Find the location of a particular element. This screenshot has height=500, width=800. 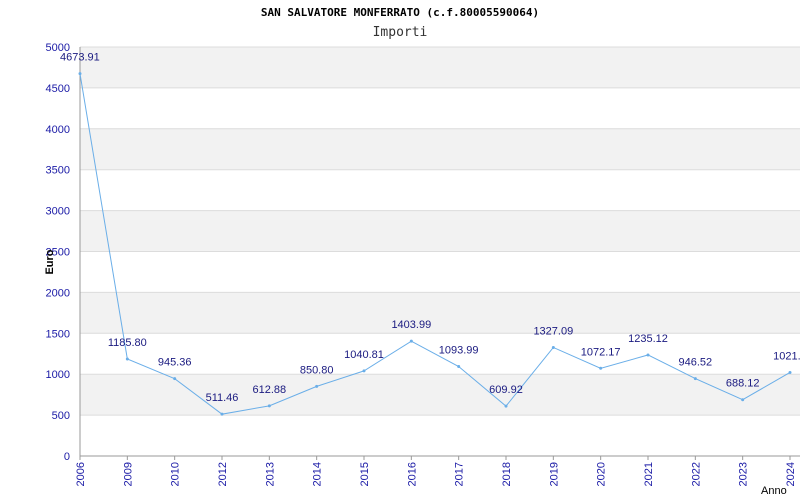

data-label: 1021.3 is located at coordinates (786, 356).